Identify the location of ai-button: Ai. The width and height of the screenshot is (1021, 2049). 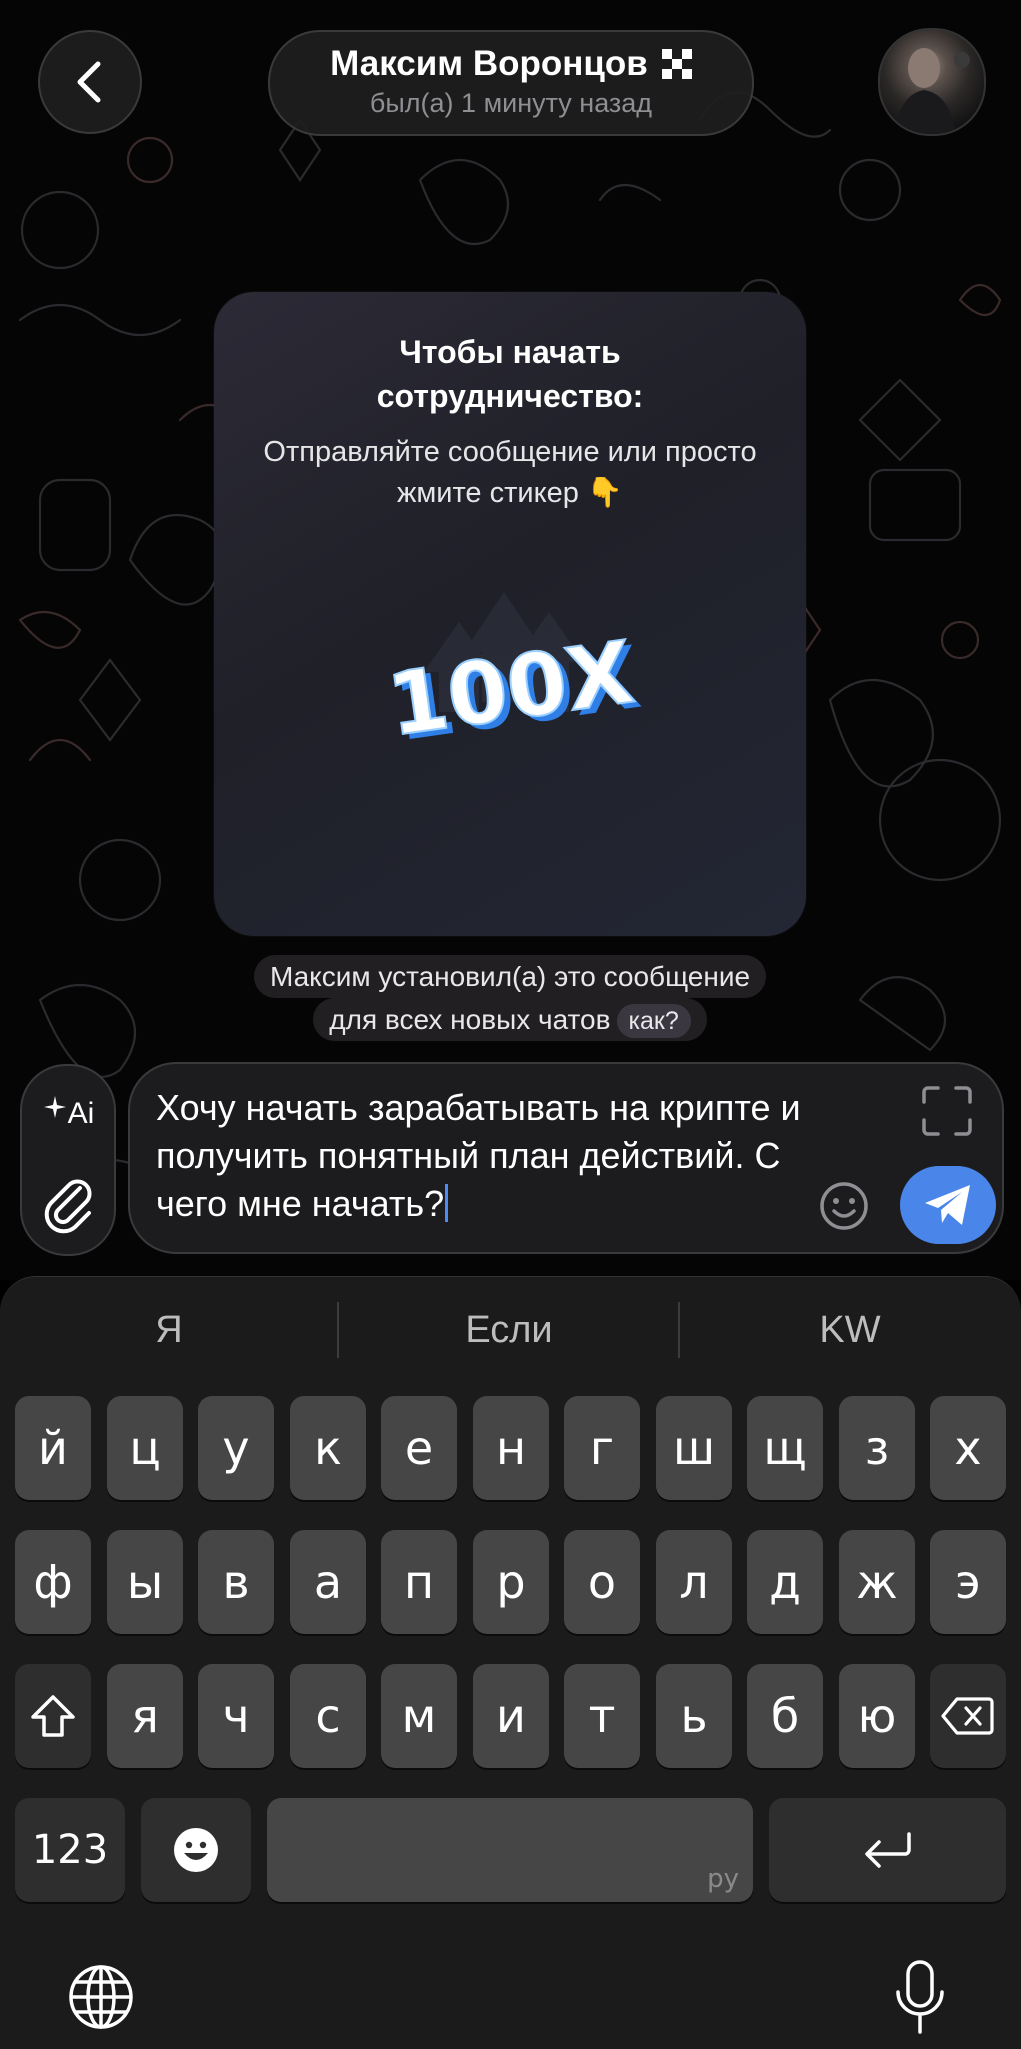
(69, 1114).